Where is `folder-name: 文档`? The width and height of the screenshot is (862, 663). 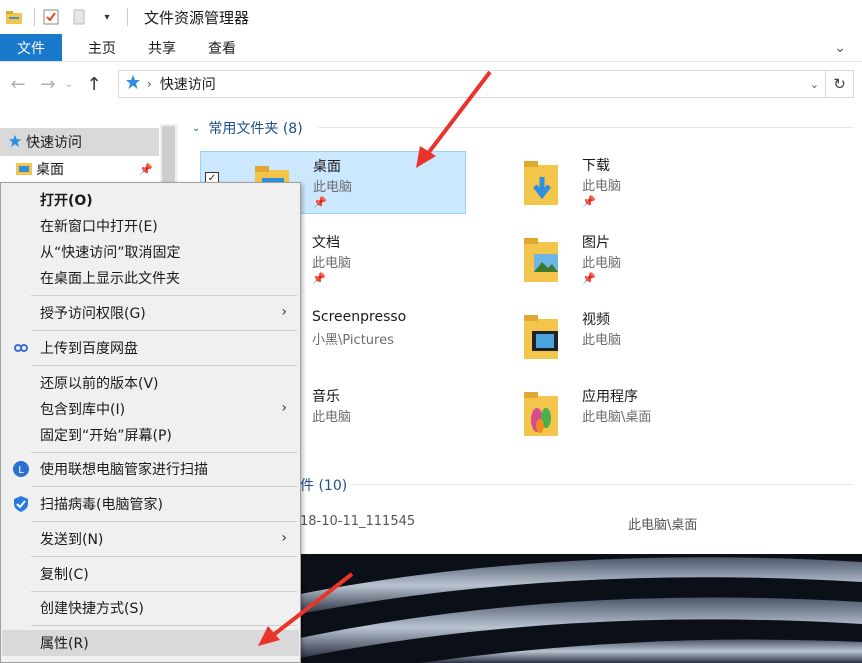 folder-name: 文档 is located at coordinates (326, 243).